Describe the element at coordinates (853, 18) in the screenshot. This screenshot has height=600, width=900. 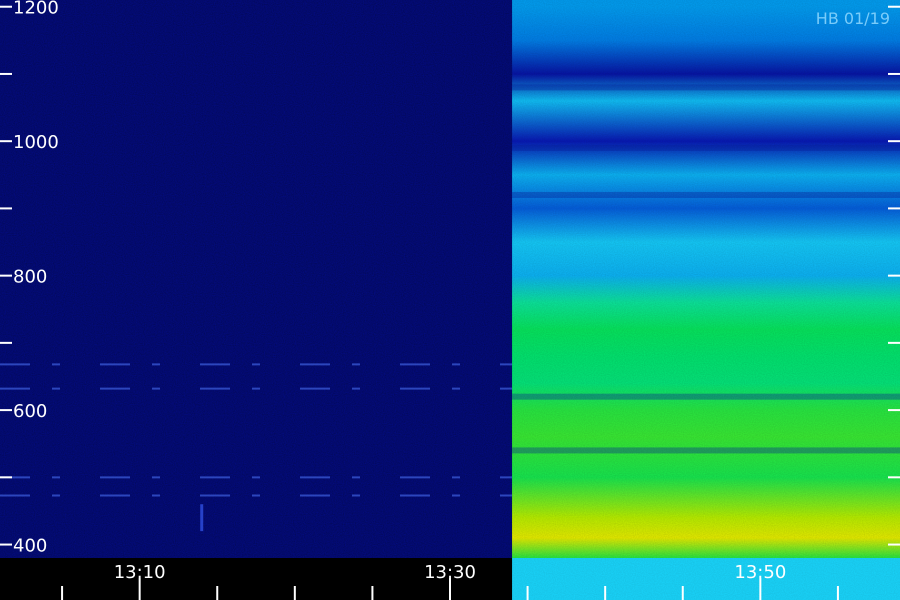
I see `station-stamp: HB 01/19` at that location.